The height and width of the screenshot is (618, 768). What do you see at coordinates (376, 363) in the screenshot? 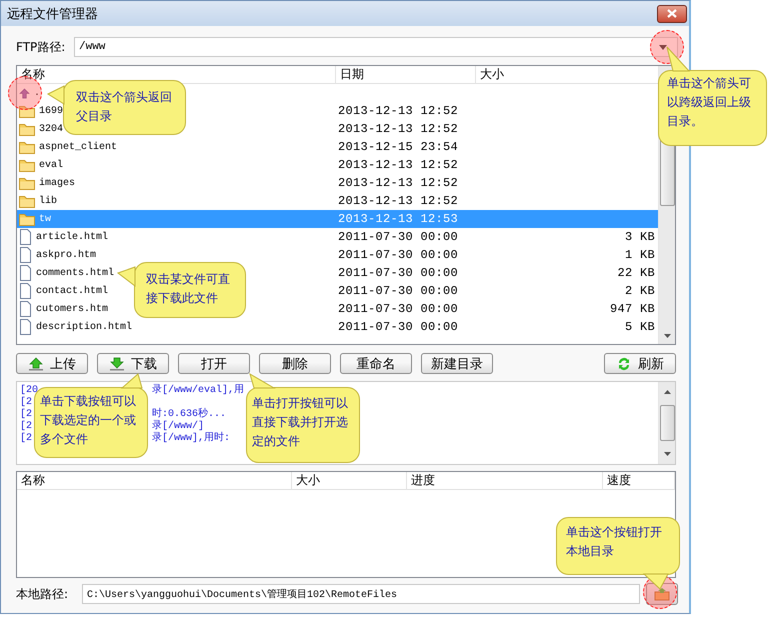
I see `toolbar-button: 重命名` at bounding box center [376, 363].